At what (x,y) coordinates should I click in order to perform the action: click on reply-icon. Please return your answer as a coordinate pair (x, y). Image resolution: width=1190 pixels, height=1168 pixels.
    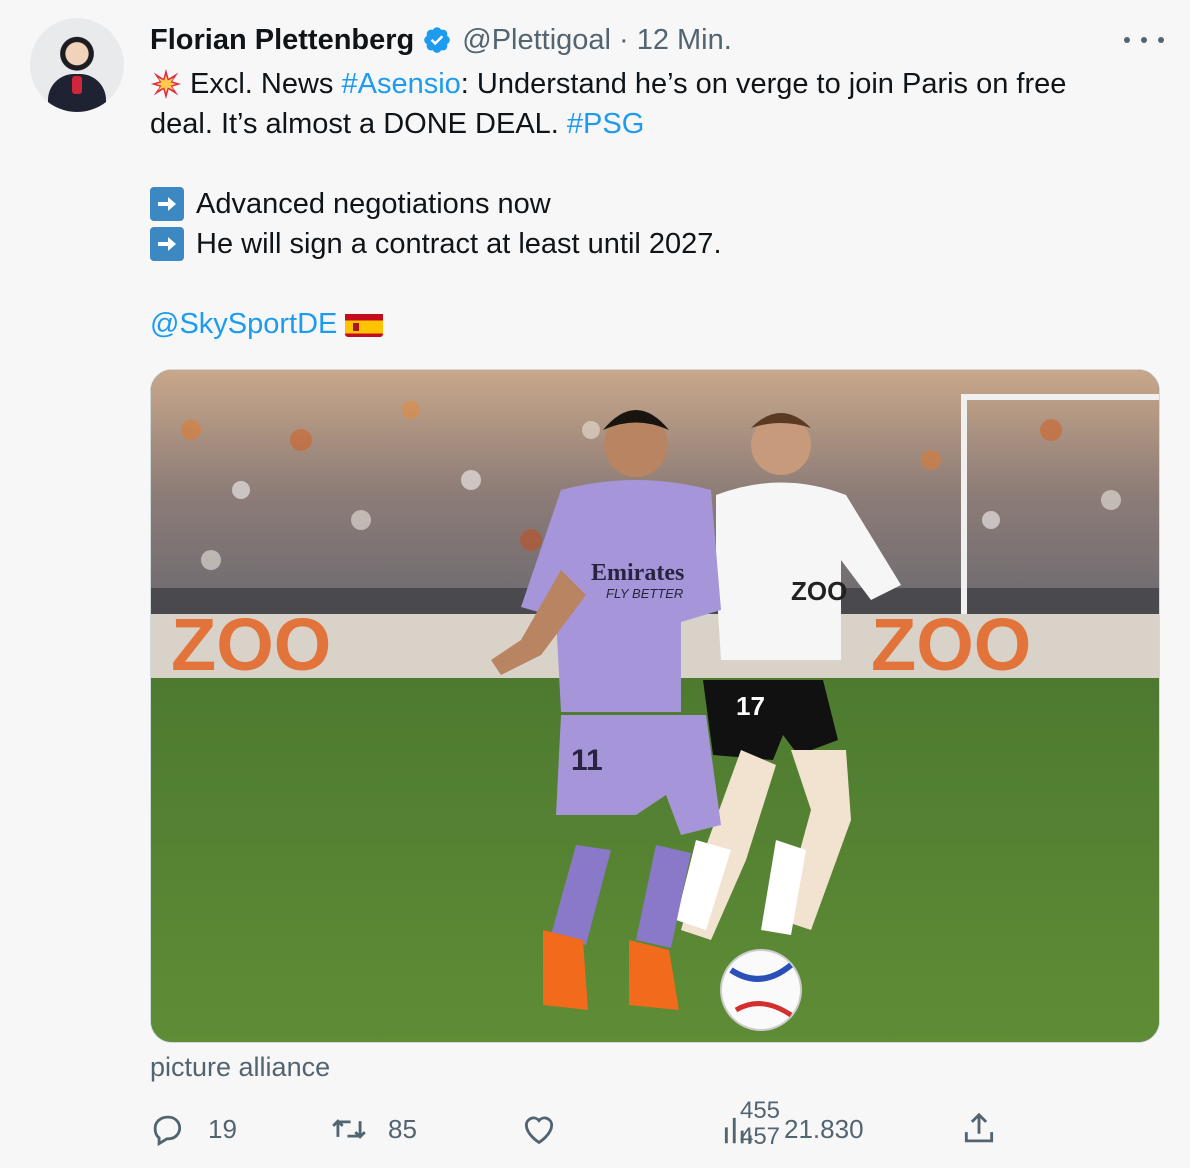
    Looking at the image, I should click on (167, 1131).